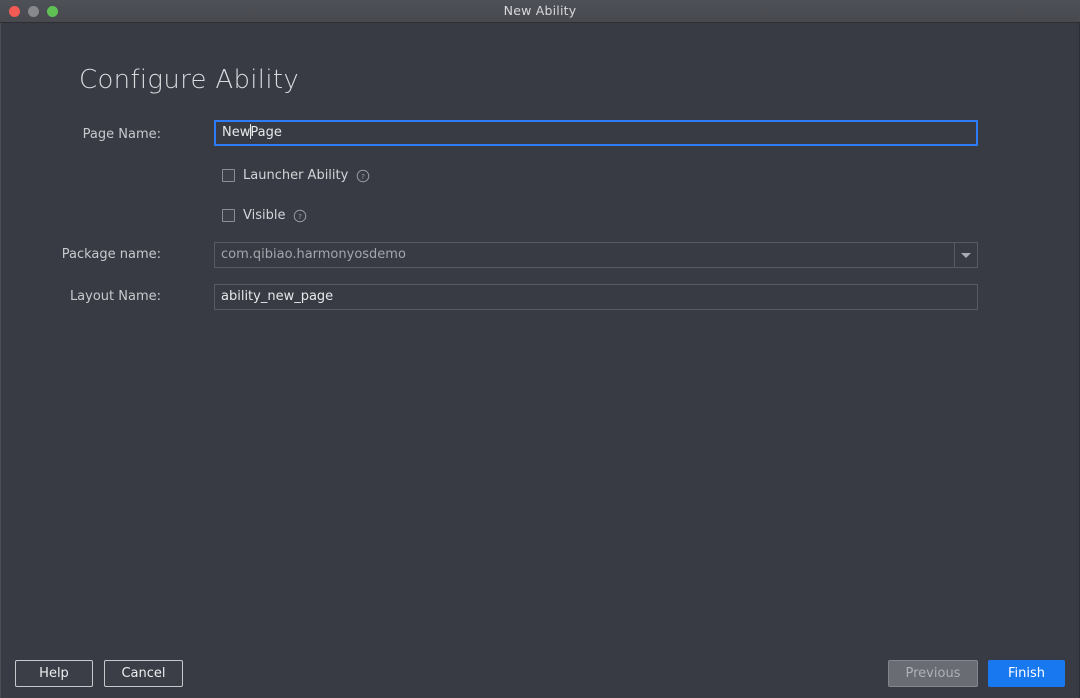  Describe the element at coordinates (236, 132) in the screenshot. I see `page-name-value-before-caret: New` at that location.